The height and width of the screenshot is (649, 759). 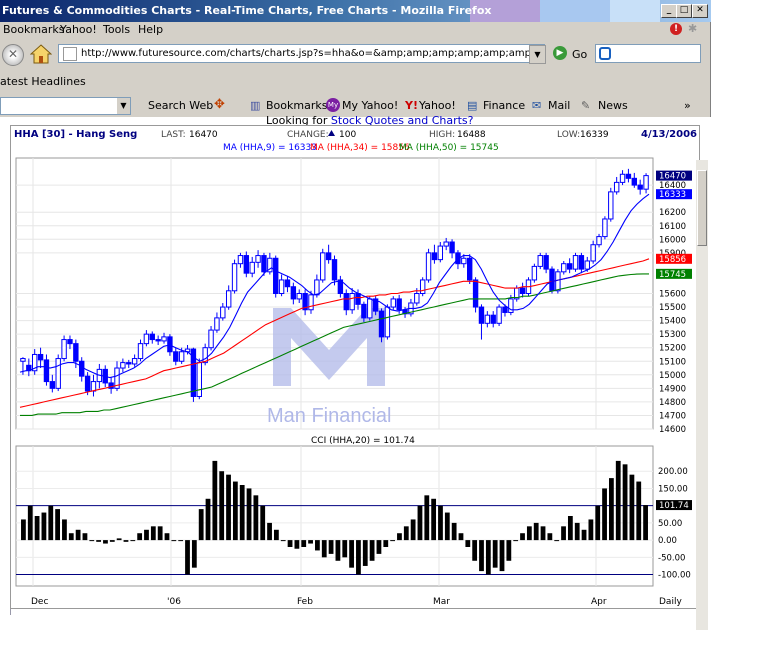 What do you see at coordinates (676, 29) in the screenshot?
I see `stop-alert-icon: !` at bounding box center [676, 29].